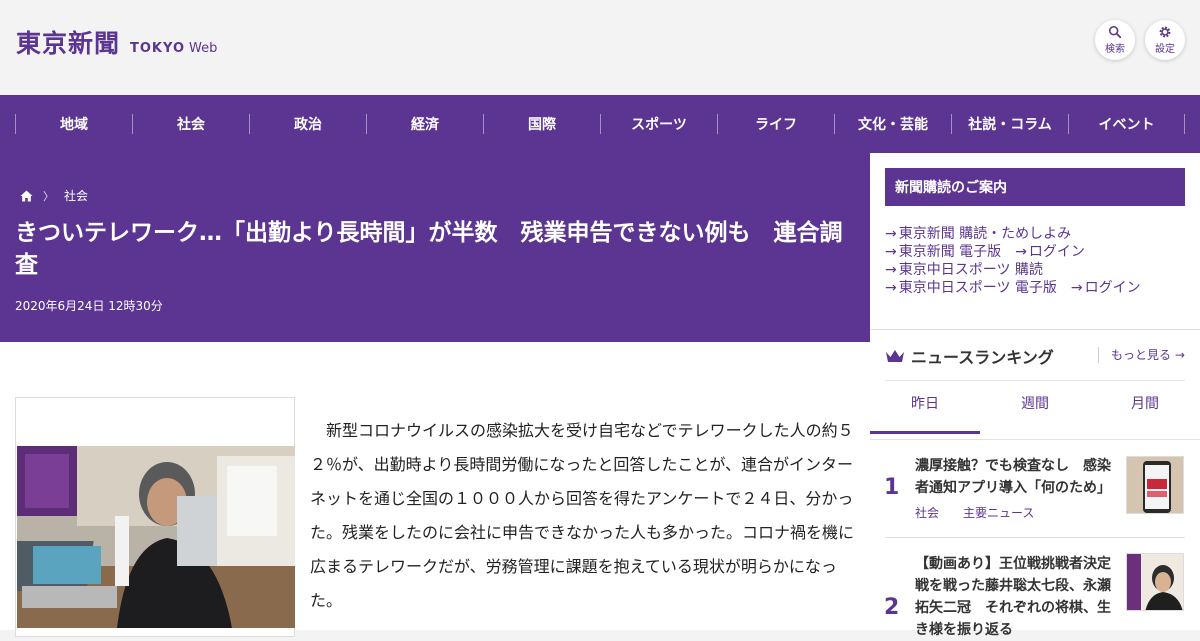  Describe the element at coordinates (658, 124) in the screenshot. I see `nav-item-sports: スポーツ` at that location.